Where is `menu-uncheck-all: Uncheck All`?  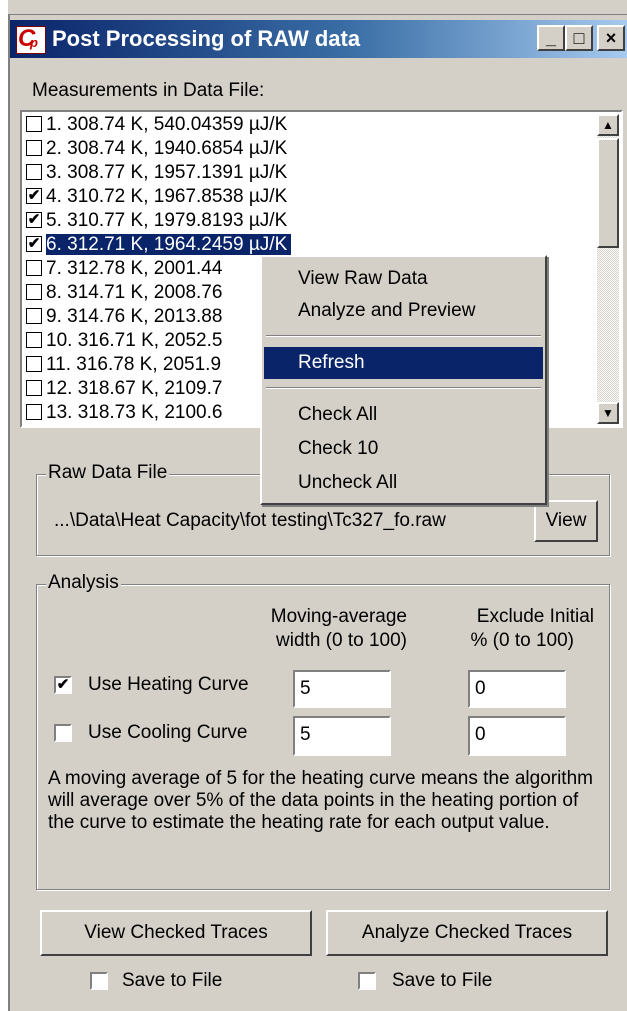
menu-uncheck-all: Uncheck All is located at coordinates (403, 483).